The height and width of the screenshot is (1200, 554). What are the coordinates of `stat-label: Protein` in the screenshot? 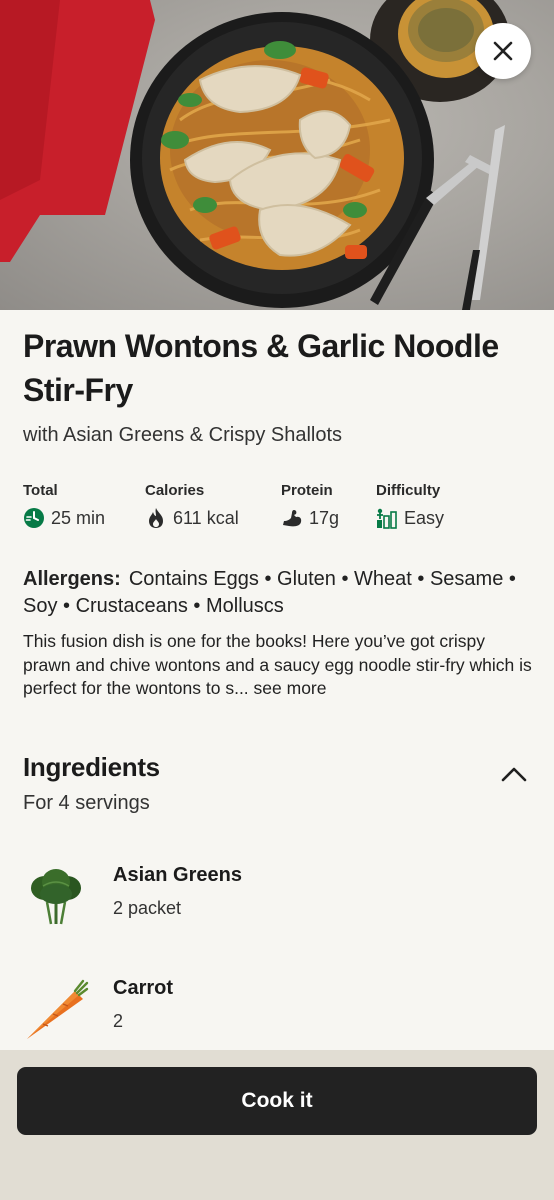 It's located at (307, 490).